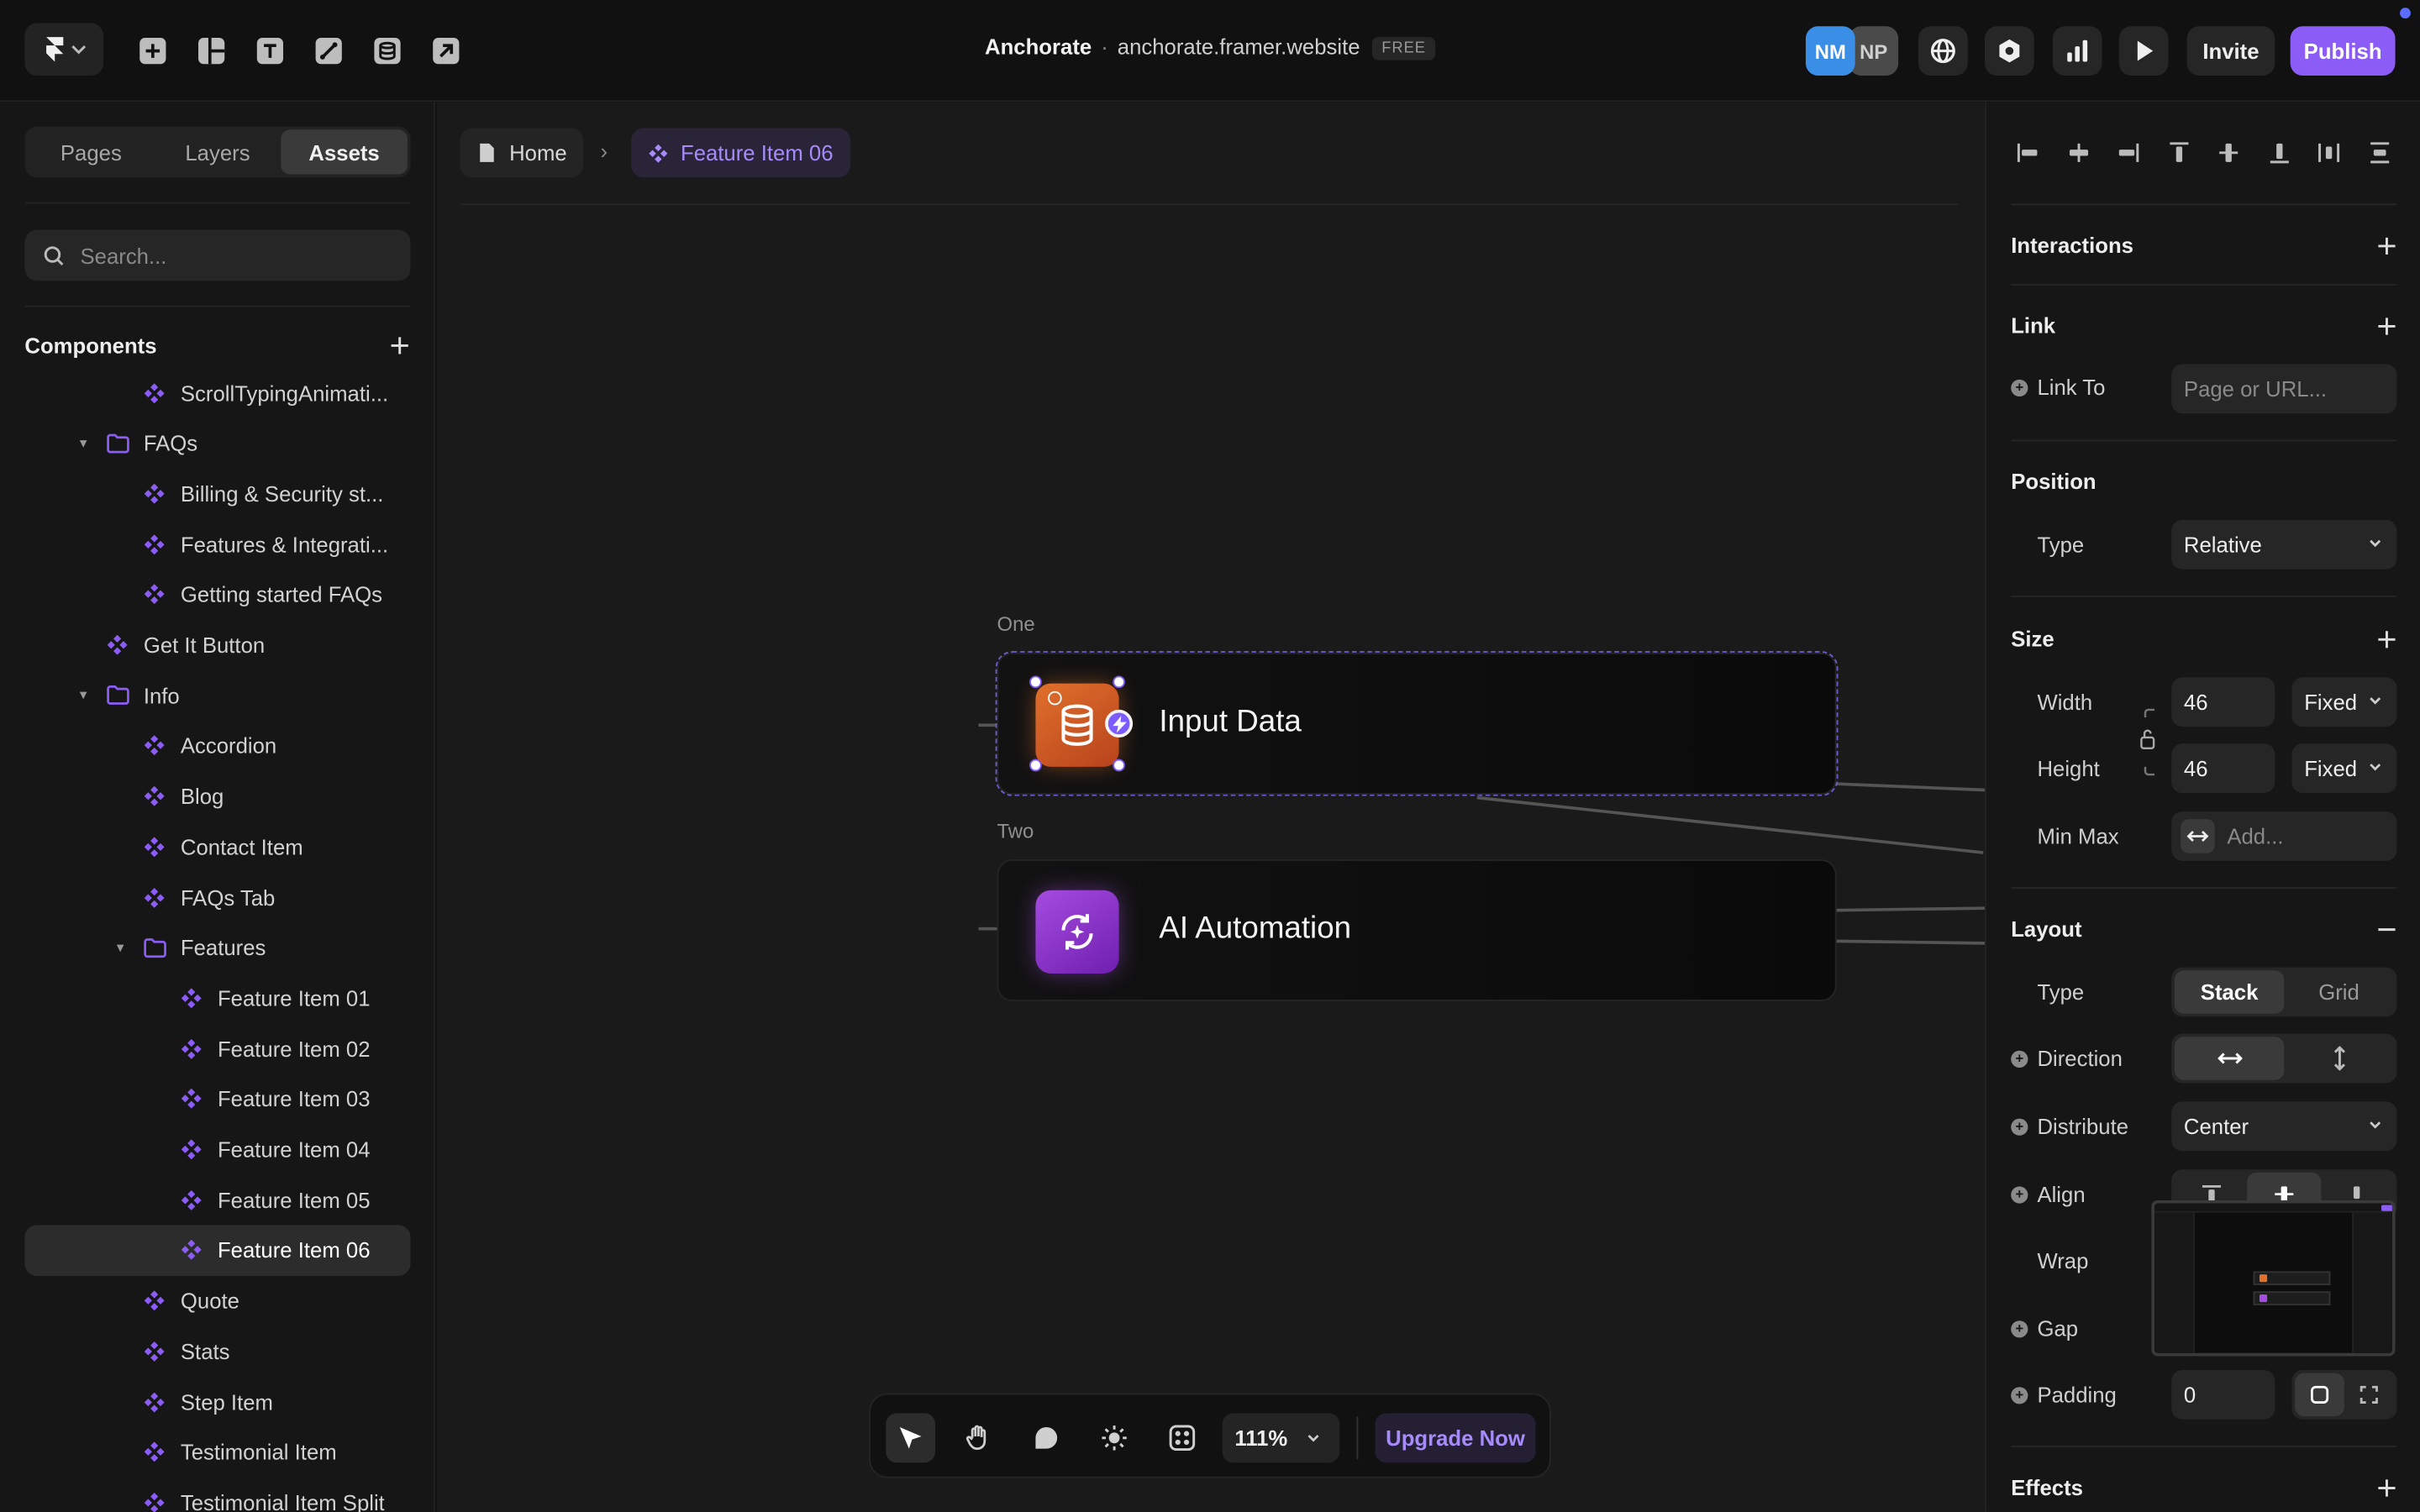 Image resolution: width=2420 pixels, height=1512 pixels. I want to click on zoom-select: 111%, so click(1281, 1438).